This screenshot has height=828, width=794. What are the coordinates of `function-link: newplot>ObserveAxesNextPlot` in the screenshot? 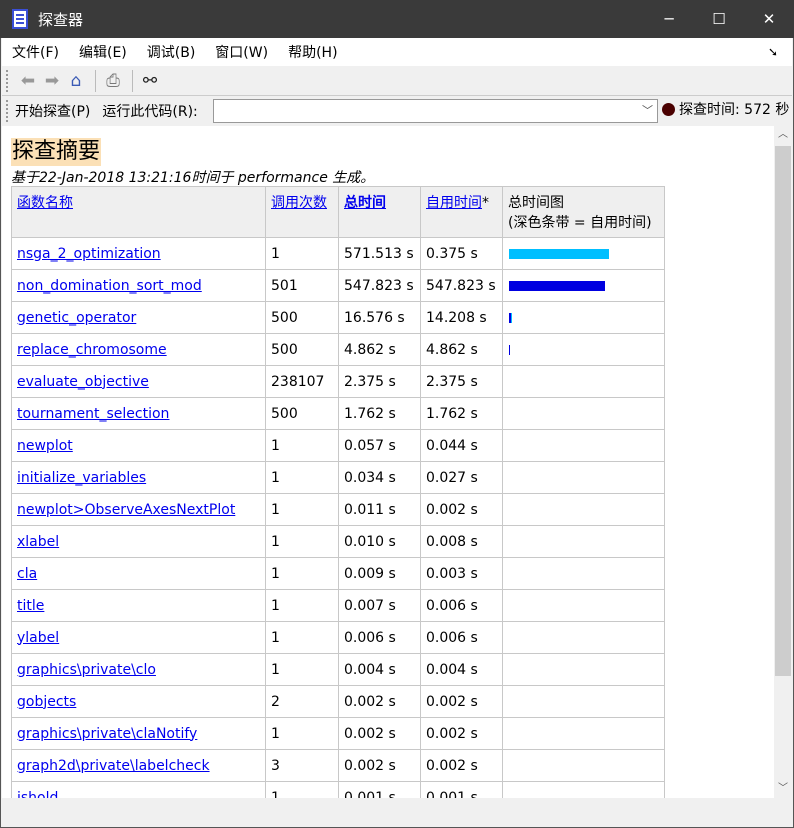 It's located at (126, 510).